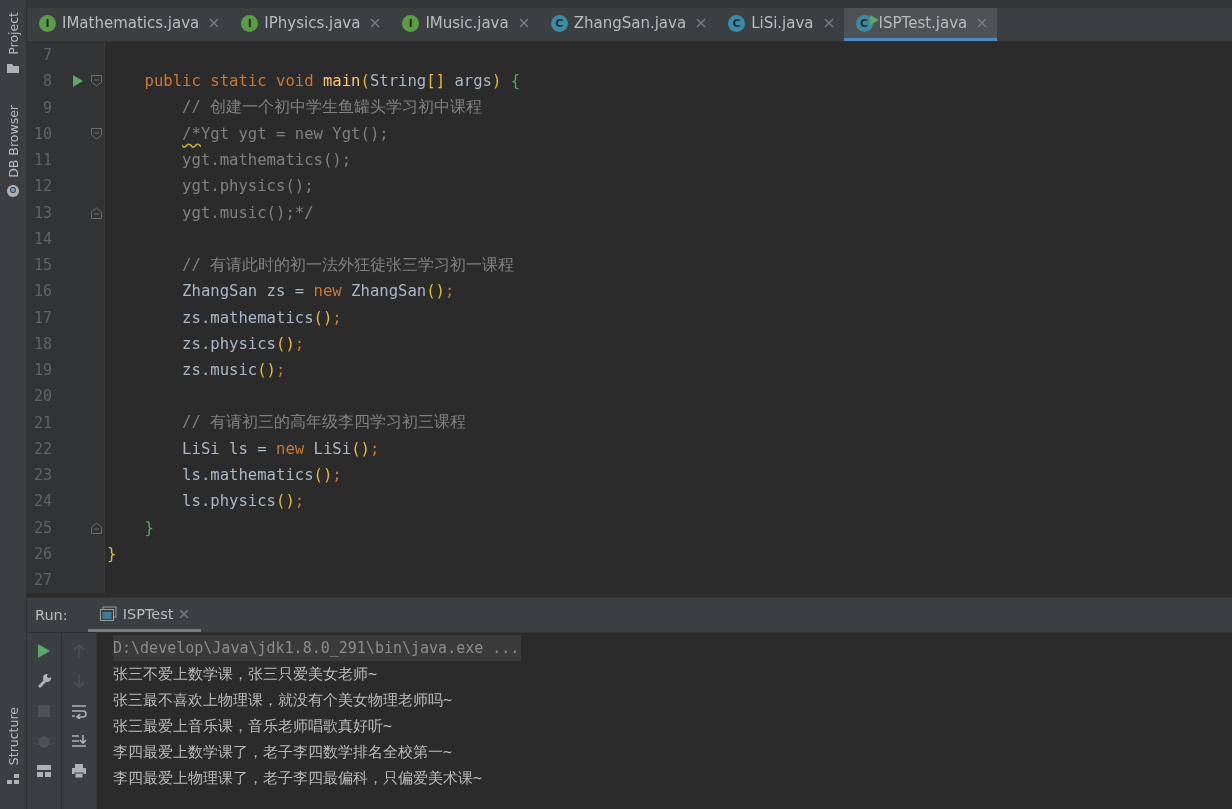  Describe the element at coordinates (332, 108) in the screenshot. I see `code-line: // 创建一个初中学生鱼罐头学习初中课程` at that location.